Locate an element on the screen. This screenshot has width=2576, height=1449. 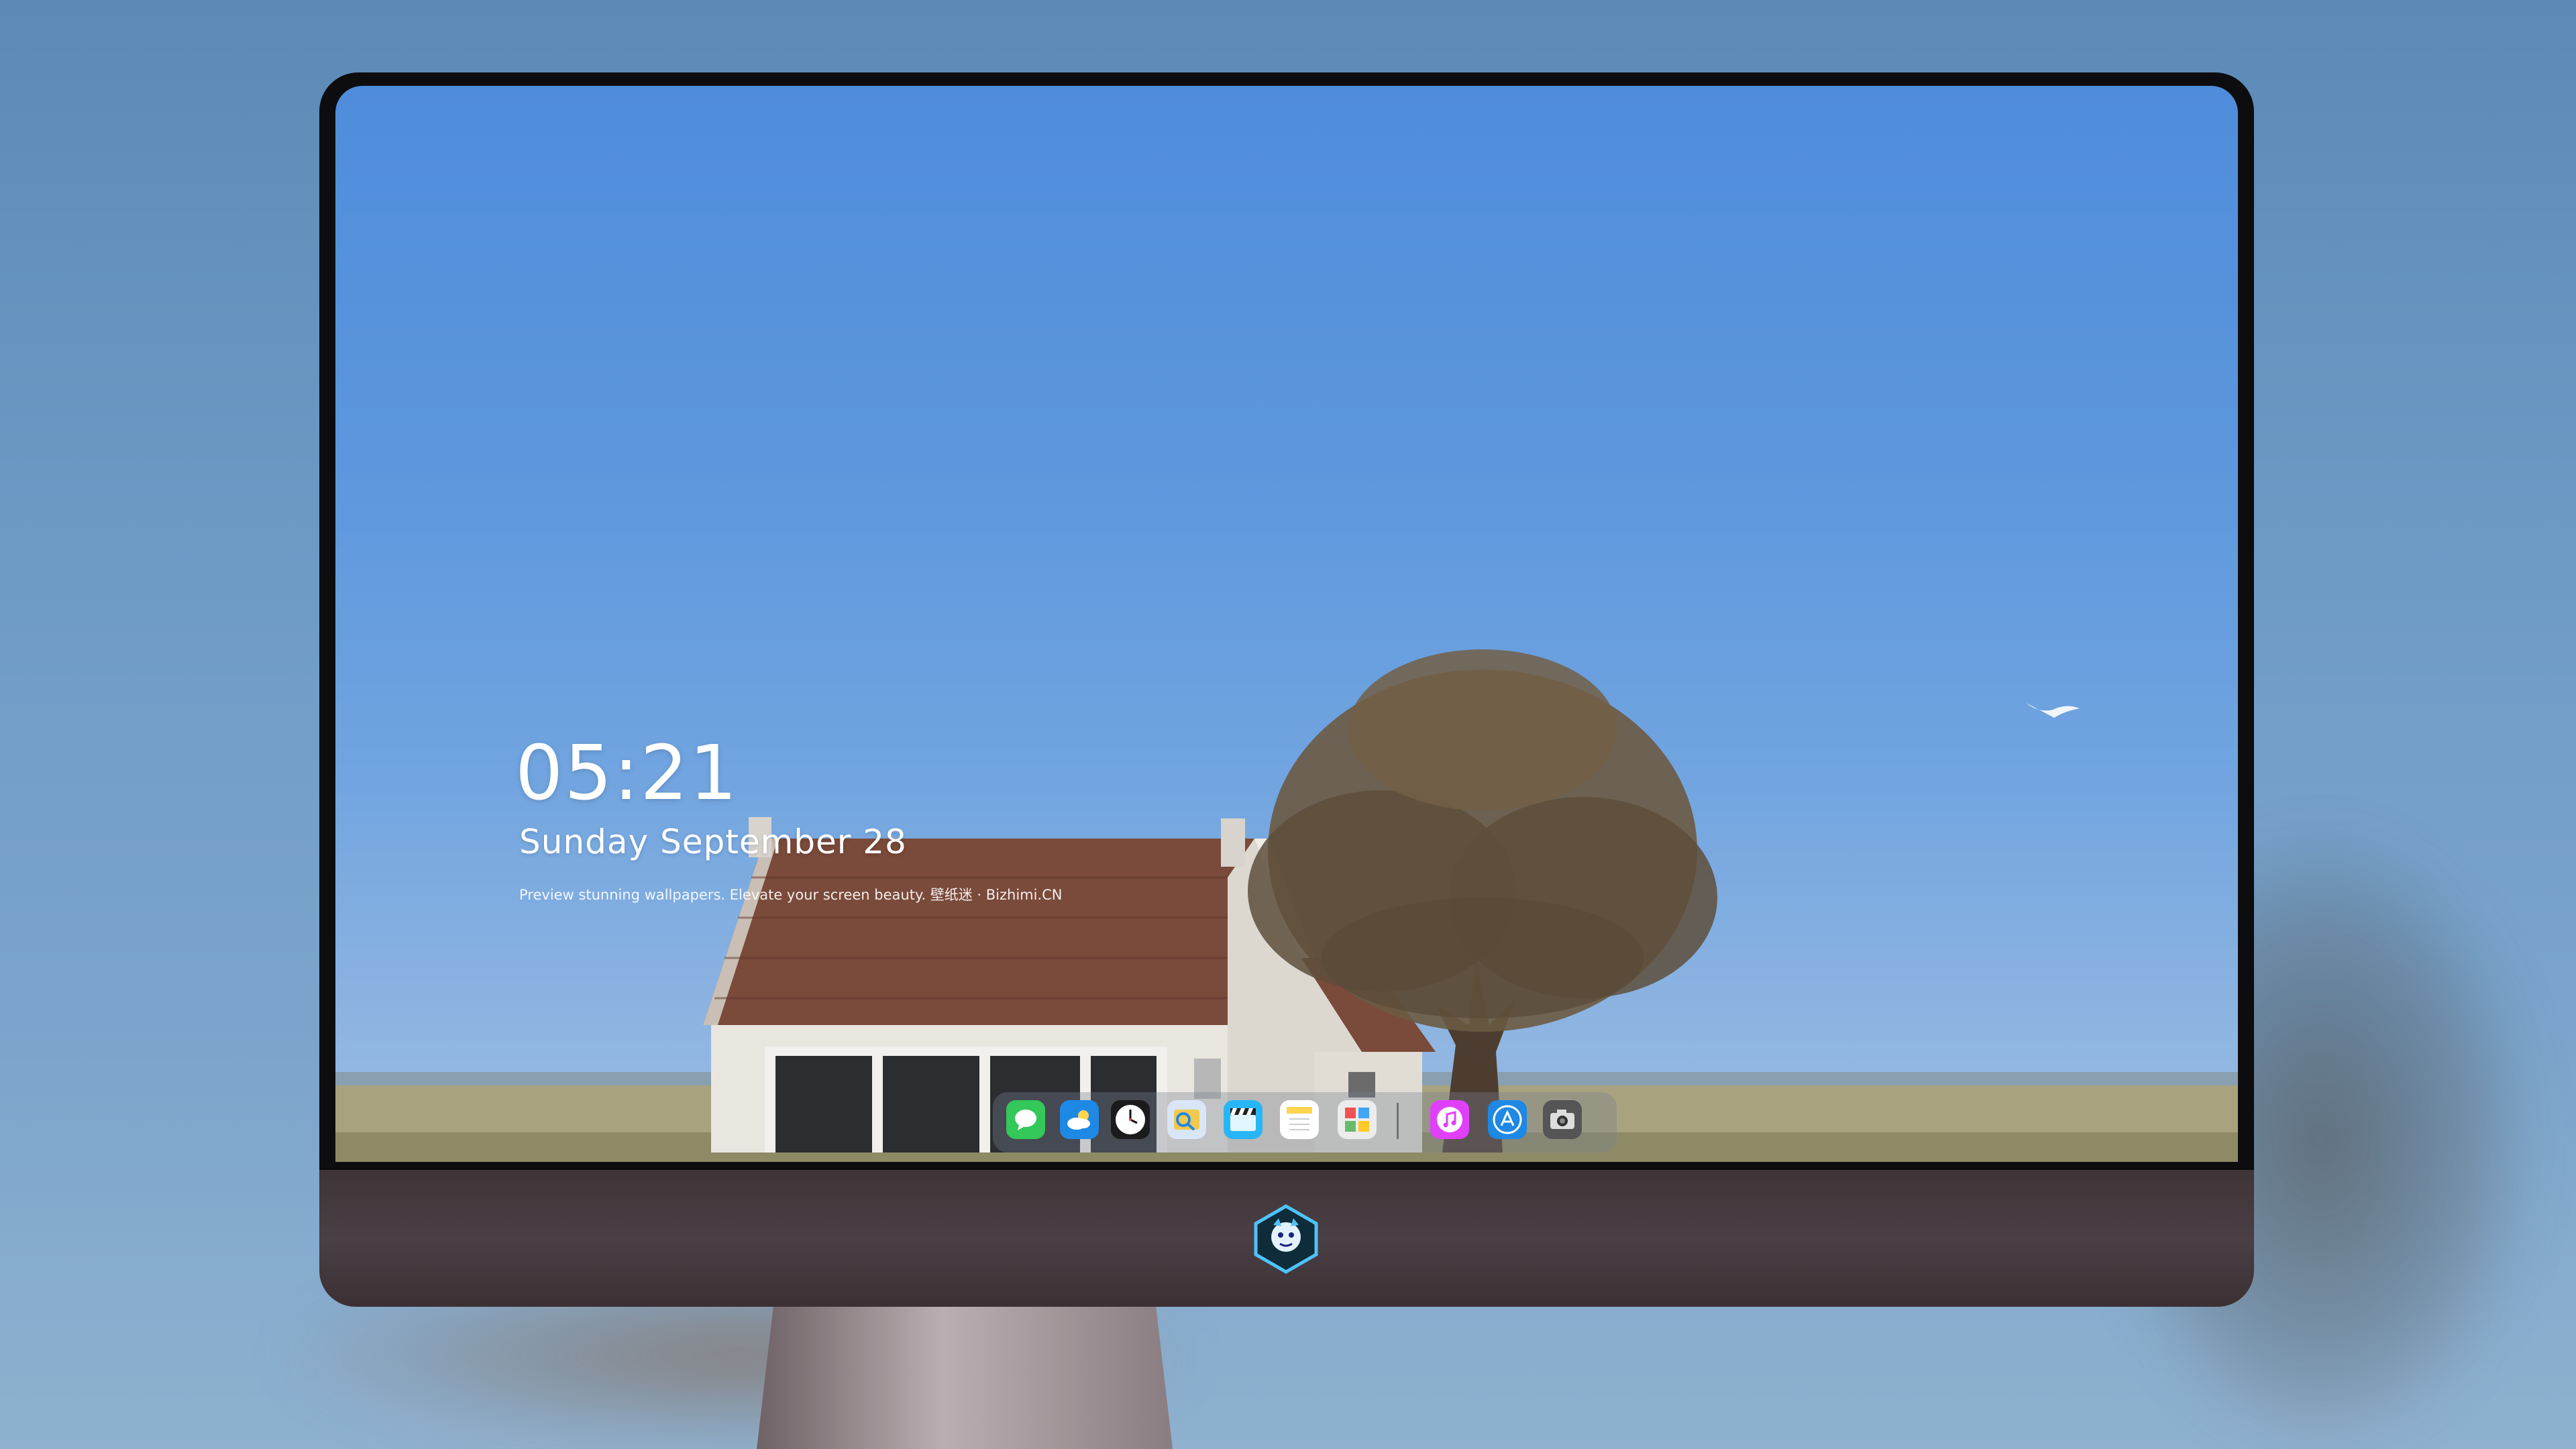
grid-photos-icon is located at coordinates (1357, 1120).